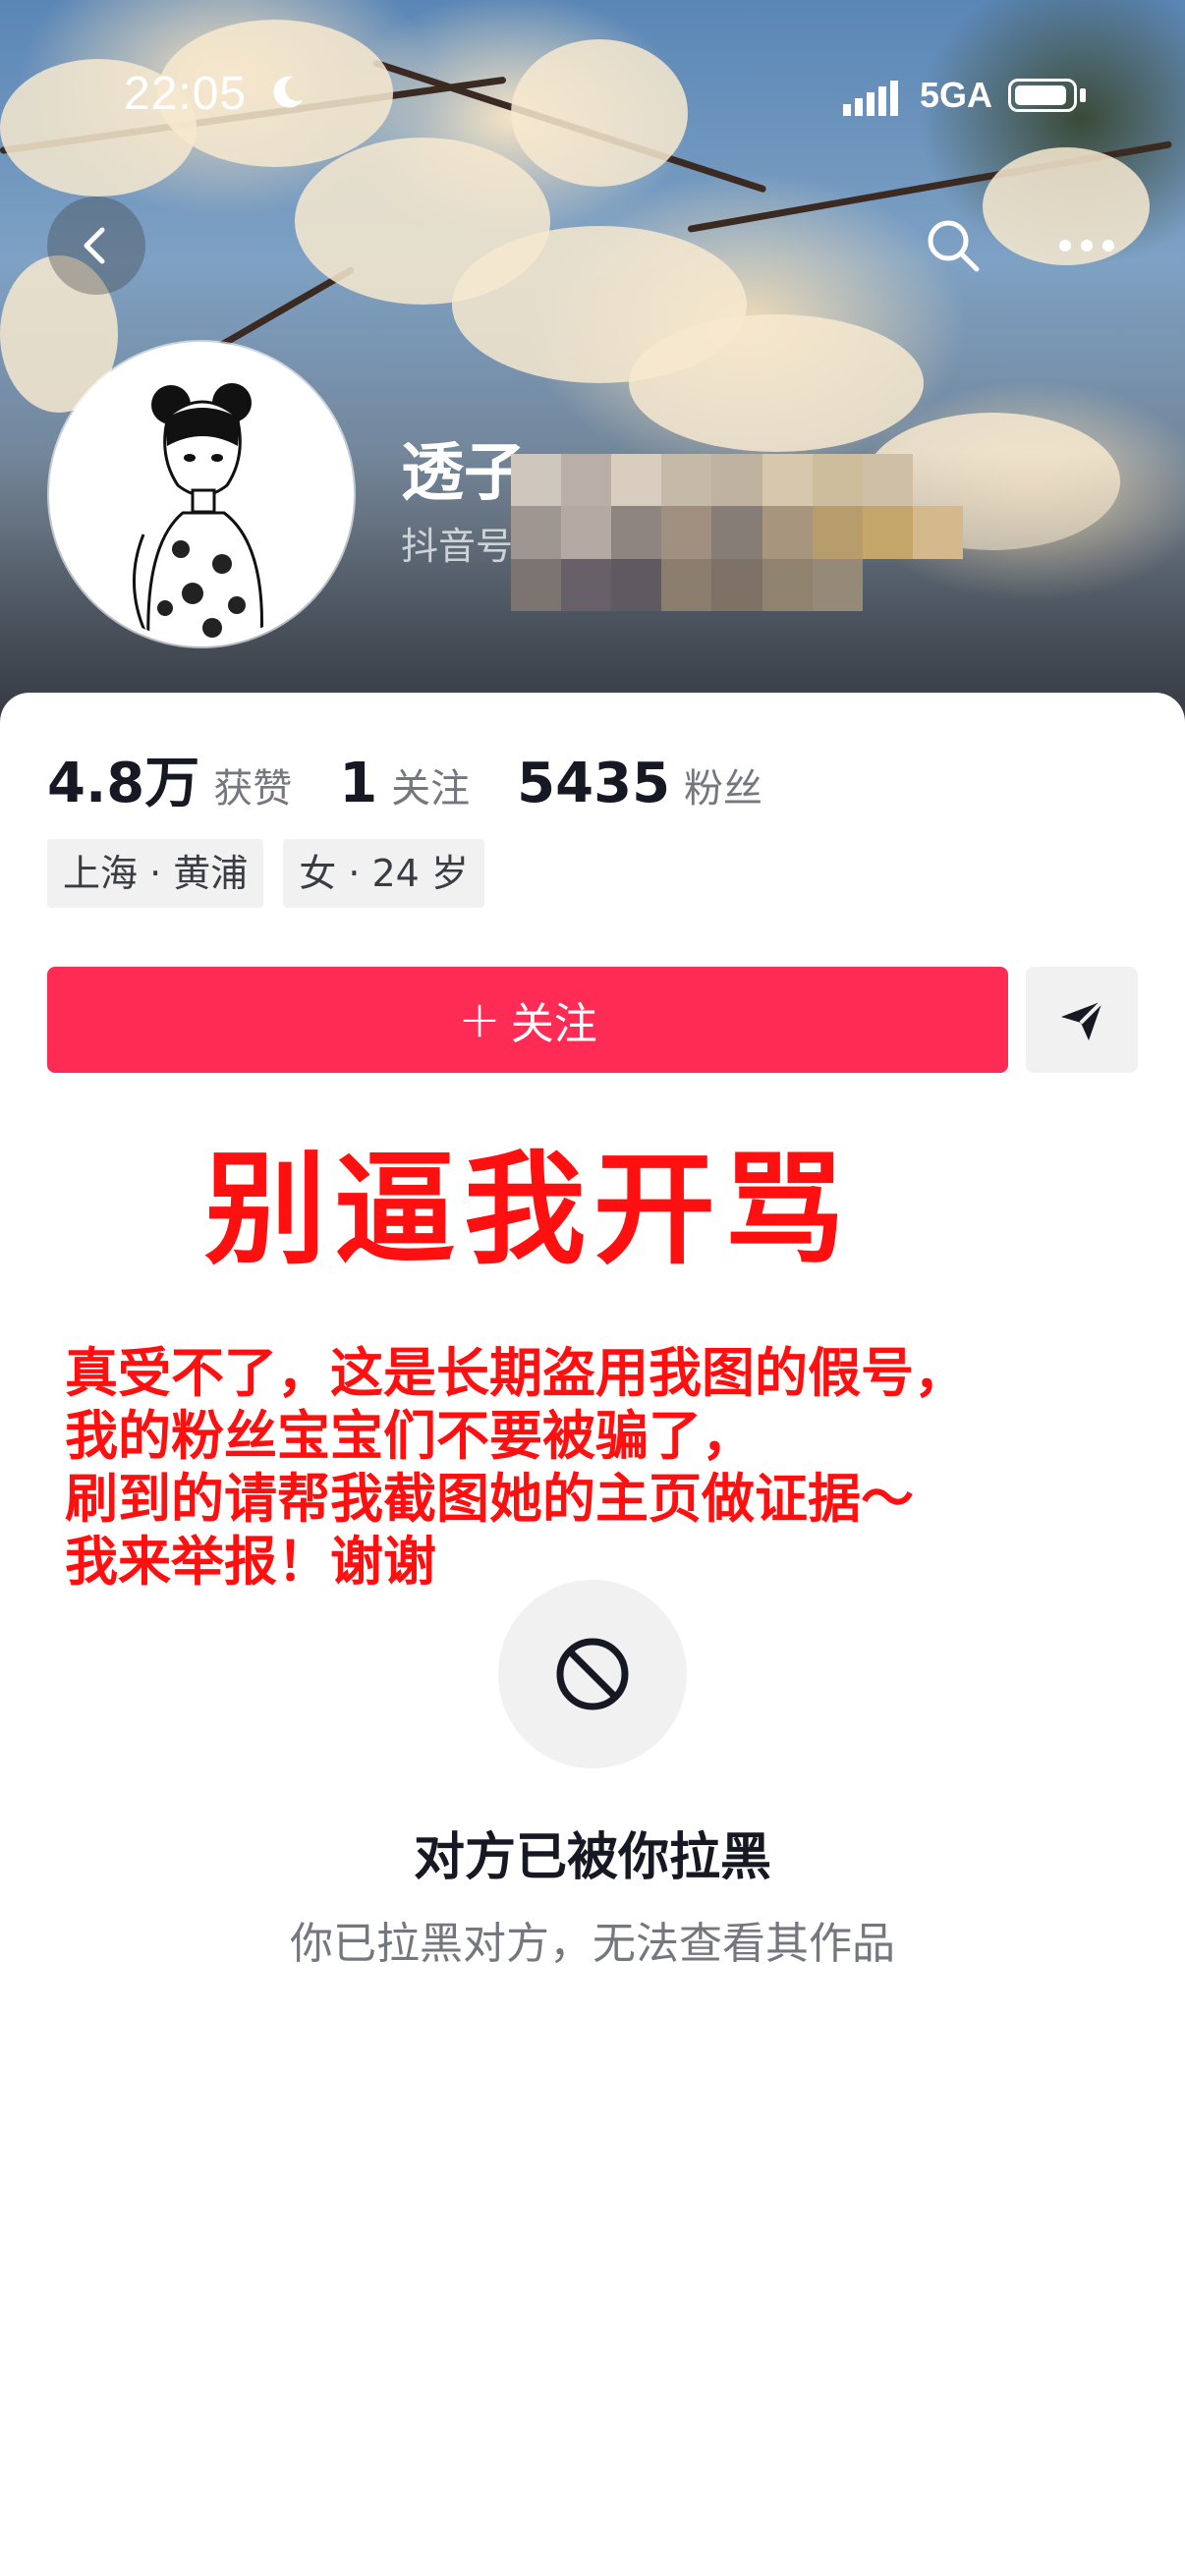 This screenshot has height=2576, width=1185. I want to click on redaction-mosaic, so click(737, 532).